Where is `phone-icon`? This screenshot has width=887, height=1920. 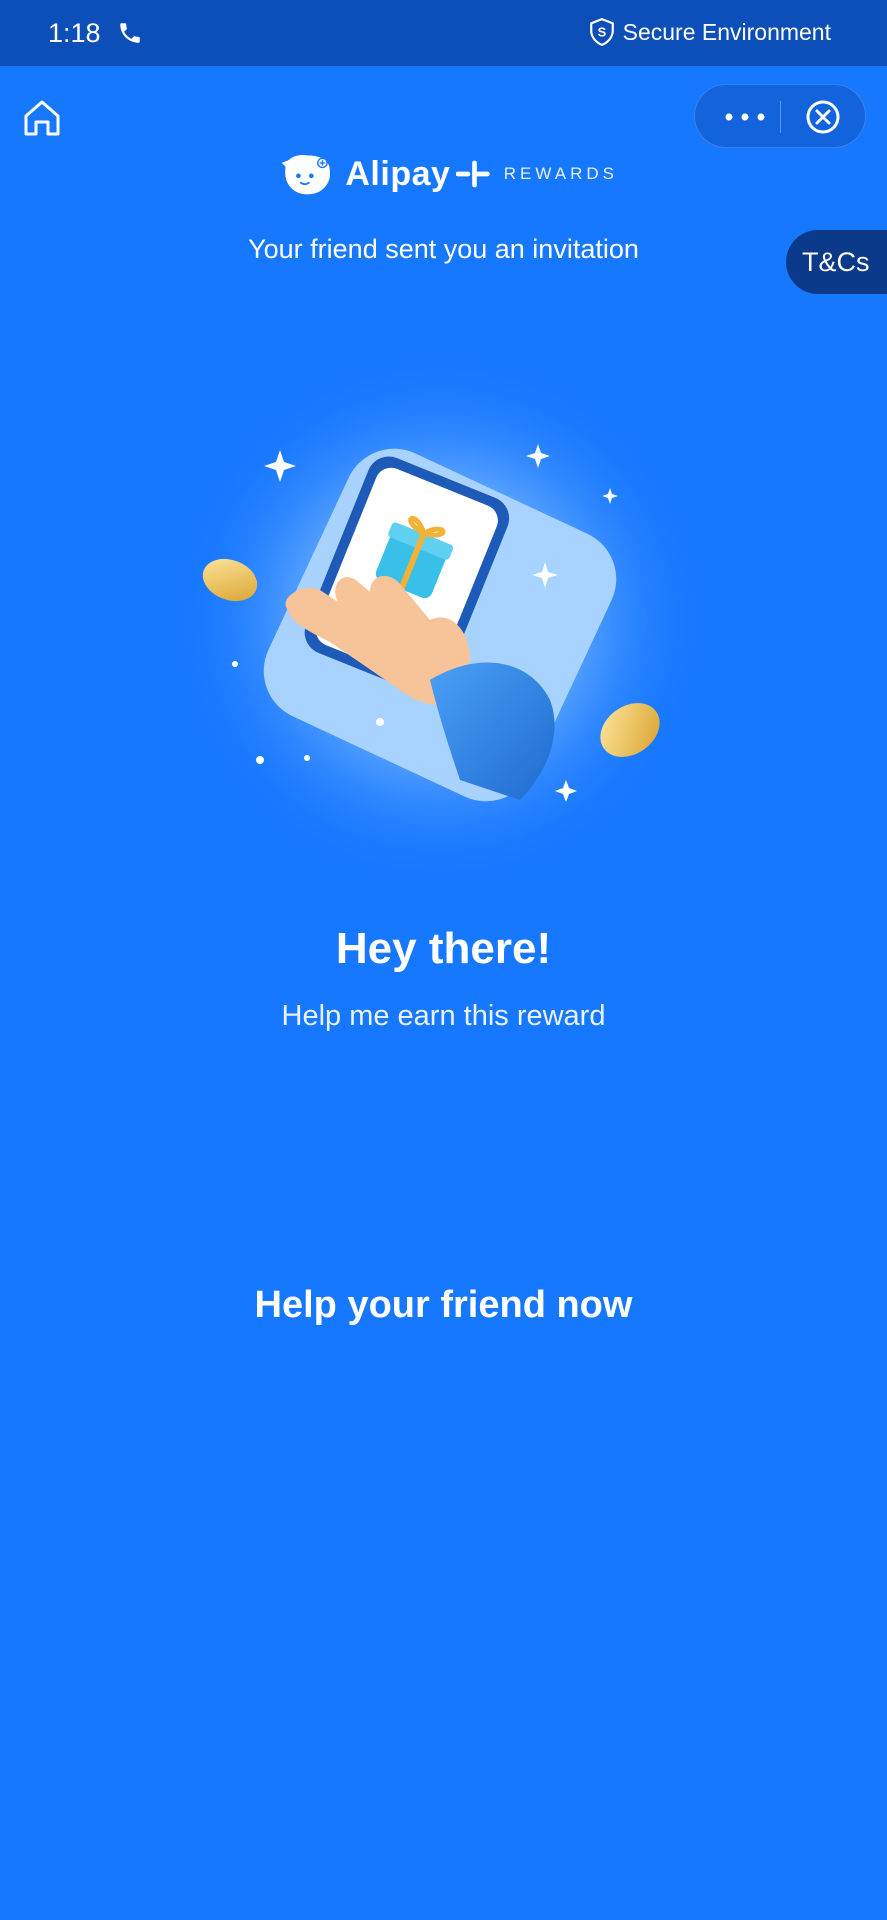
phone-icon is located at coordinates (130, 33).